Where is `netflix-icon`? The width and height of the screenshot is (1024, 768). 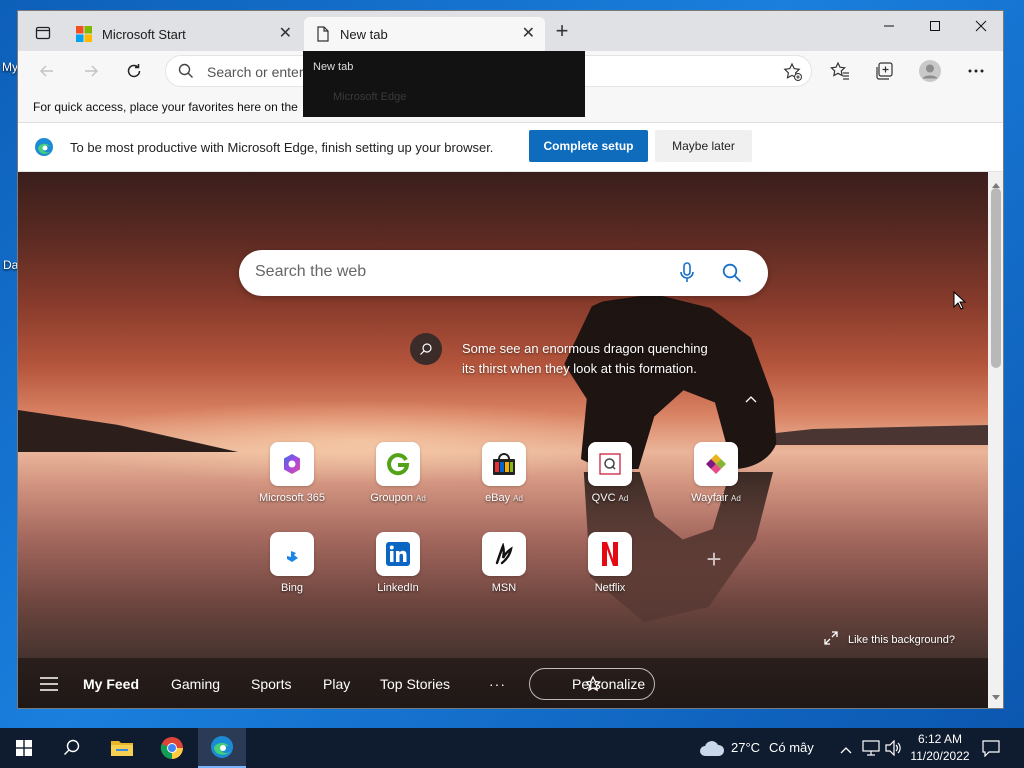
netflix-icon is located at coordinates (610, 554).